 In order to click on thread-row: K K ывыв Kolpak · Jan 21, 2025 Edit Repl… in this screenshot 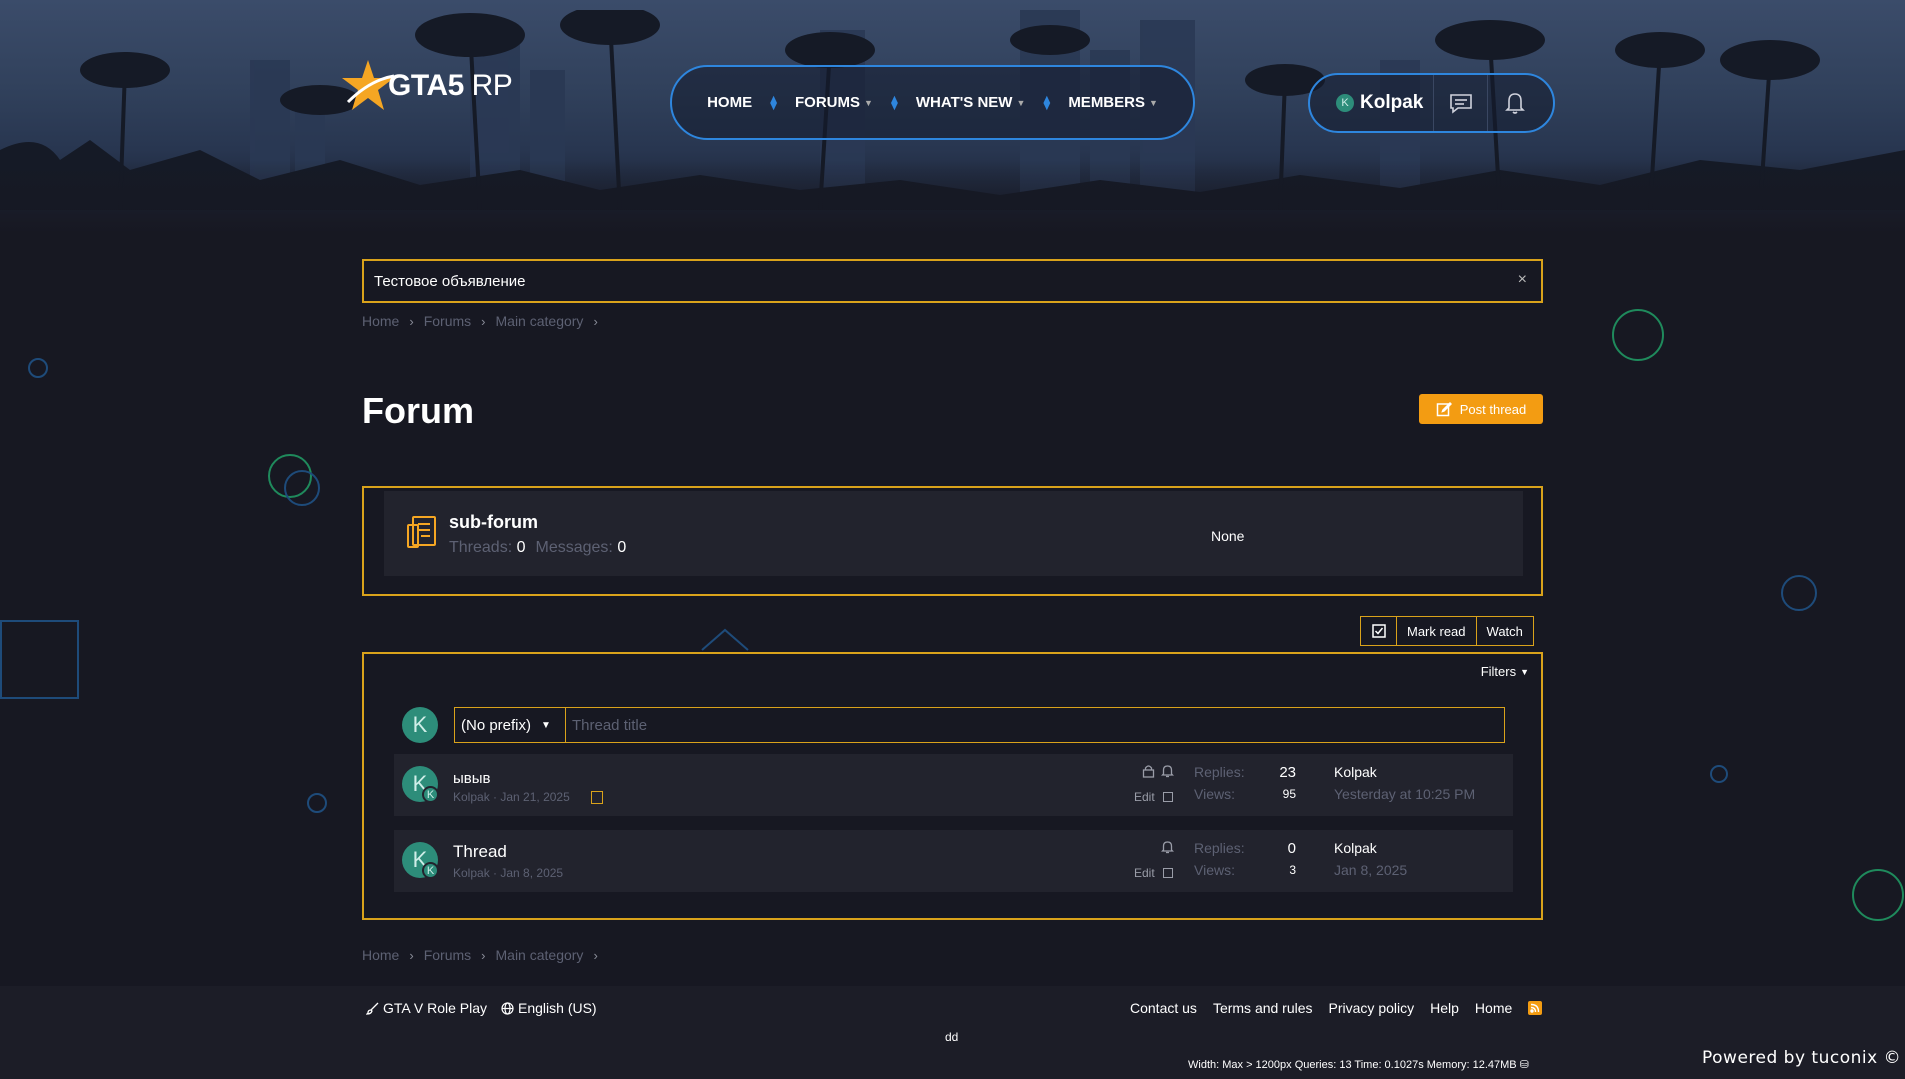, I will do `click(953, 785)`.